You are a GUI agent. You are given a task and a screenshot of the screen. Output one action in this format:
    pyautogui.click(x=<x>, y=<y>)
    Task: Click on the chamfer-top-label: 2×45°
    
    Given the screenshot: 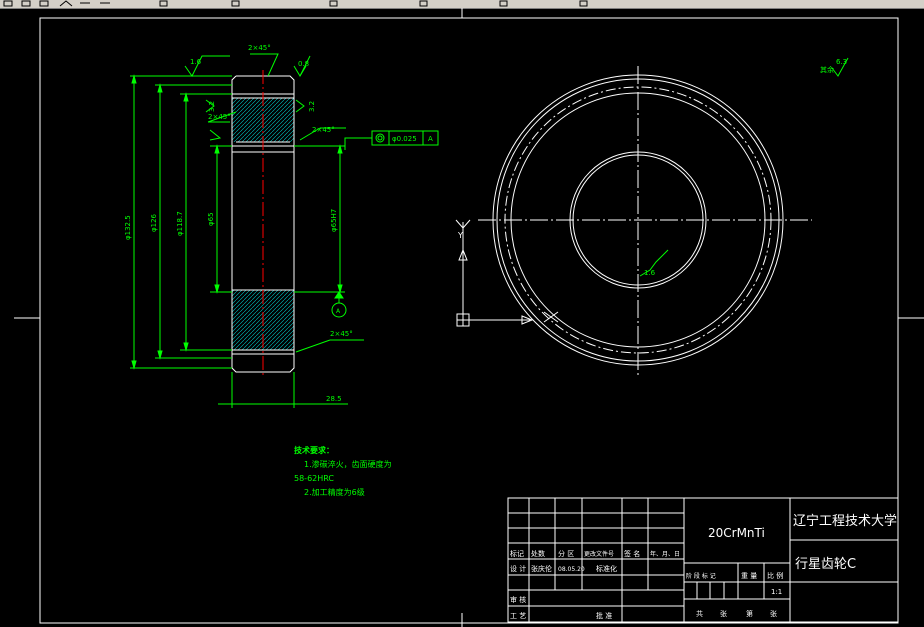 What is the action you would take?
    pyautogui.click(x=259, y=48)
    